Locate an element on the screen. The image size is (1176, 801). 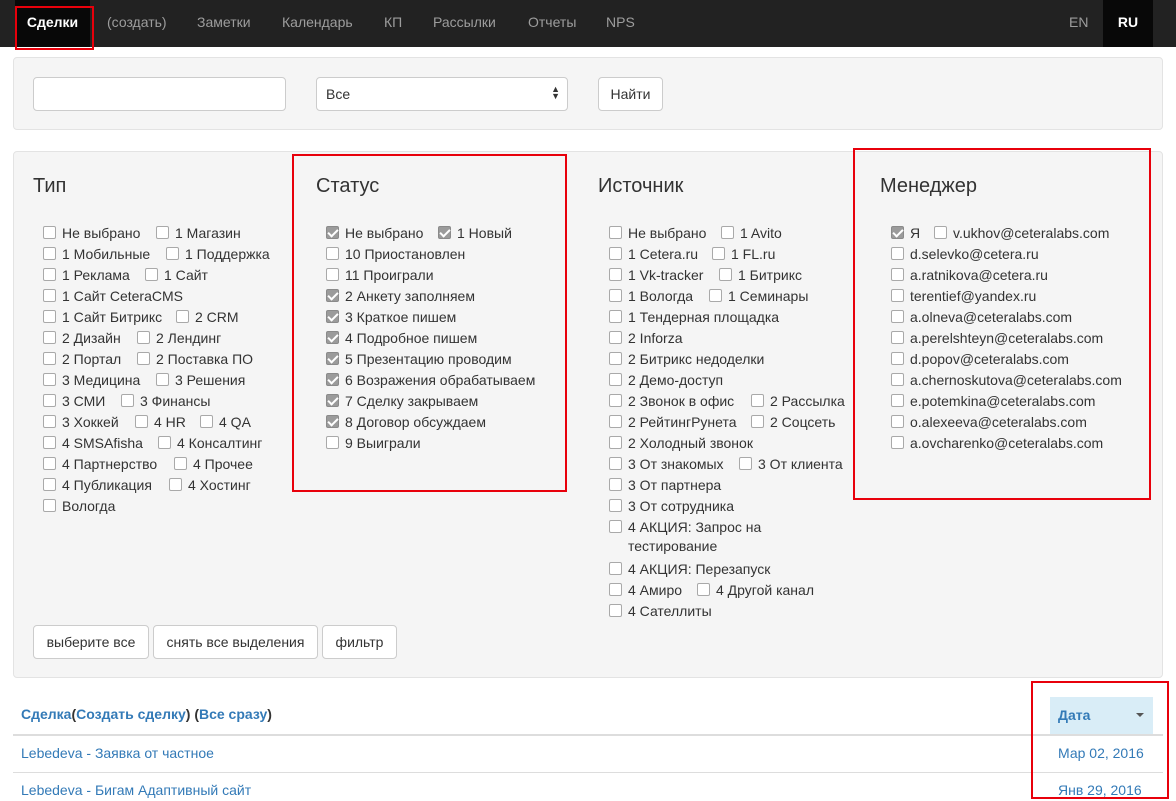
manager-filter-checkbox: v.ukhov@ceteralabs.com is located at coordinates (1021, 232).